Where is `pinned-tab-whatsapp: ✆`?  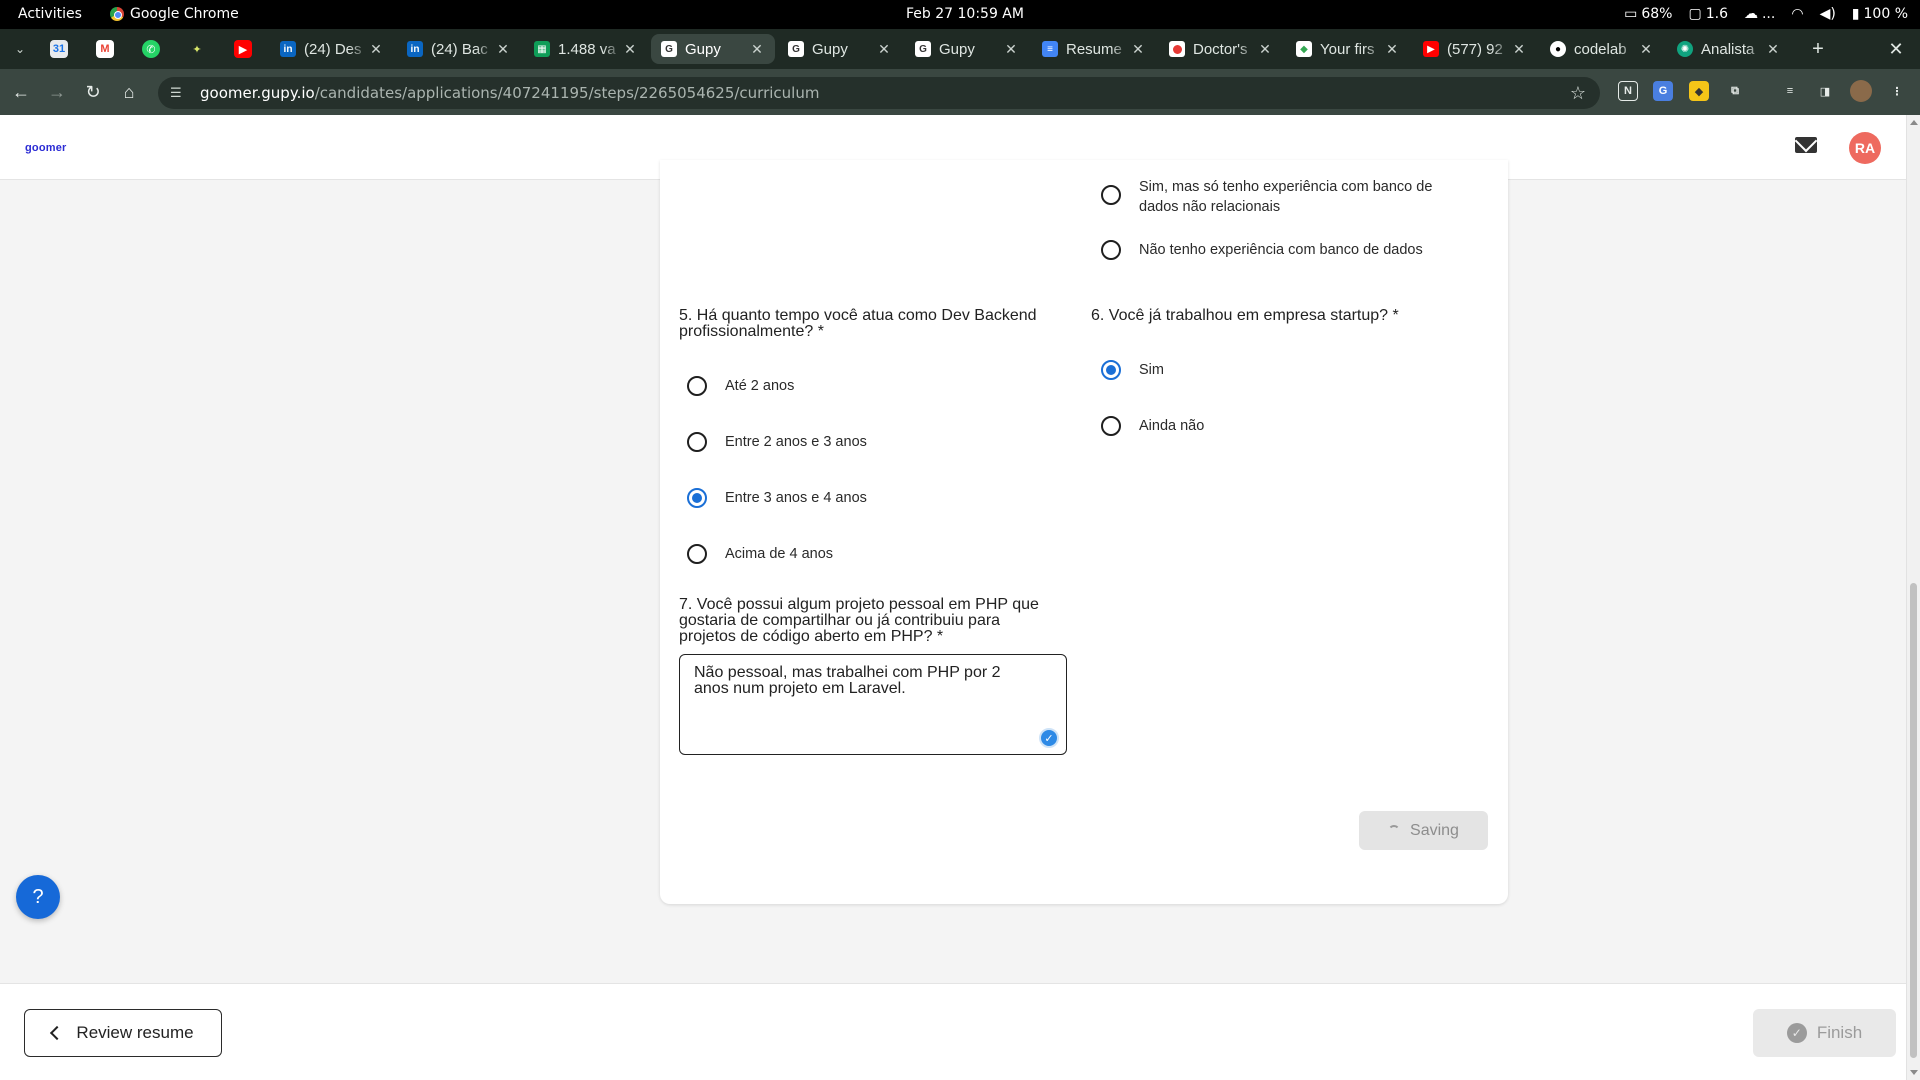 pinned-tab-whatsapp: ✆ is located at coordinates (151, 49).